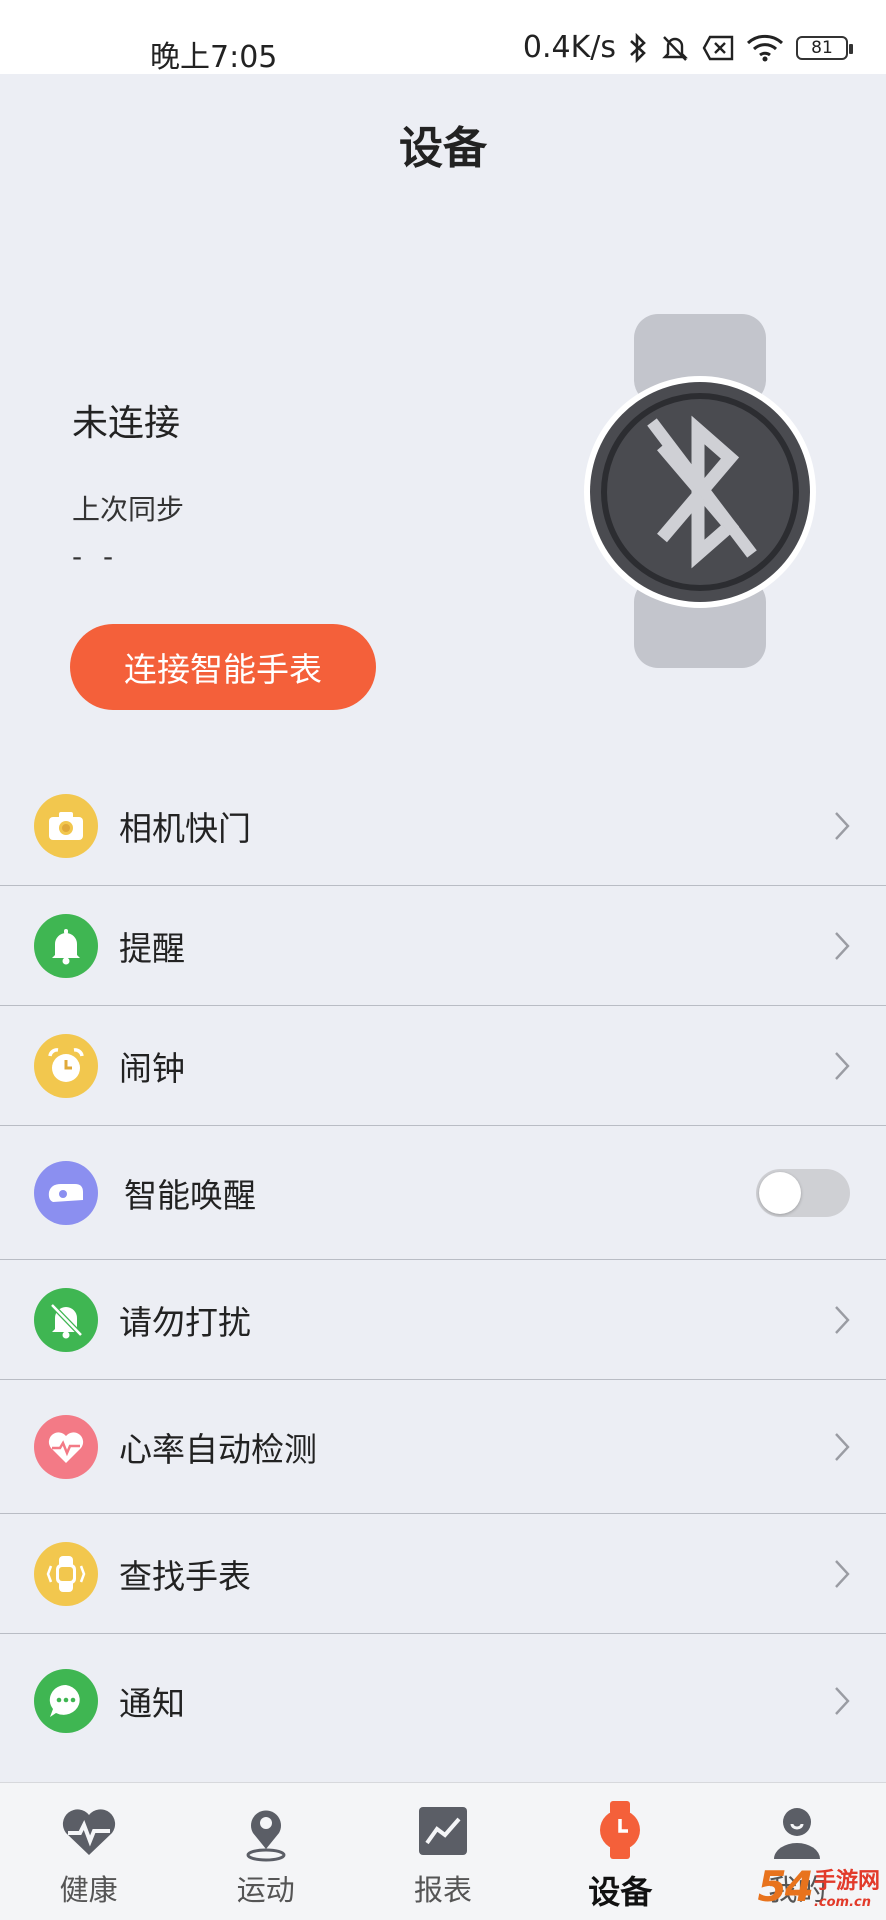  I want to click on nav-item-health: 健康, so click(88, 1851).